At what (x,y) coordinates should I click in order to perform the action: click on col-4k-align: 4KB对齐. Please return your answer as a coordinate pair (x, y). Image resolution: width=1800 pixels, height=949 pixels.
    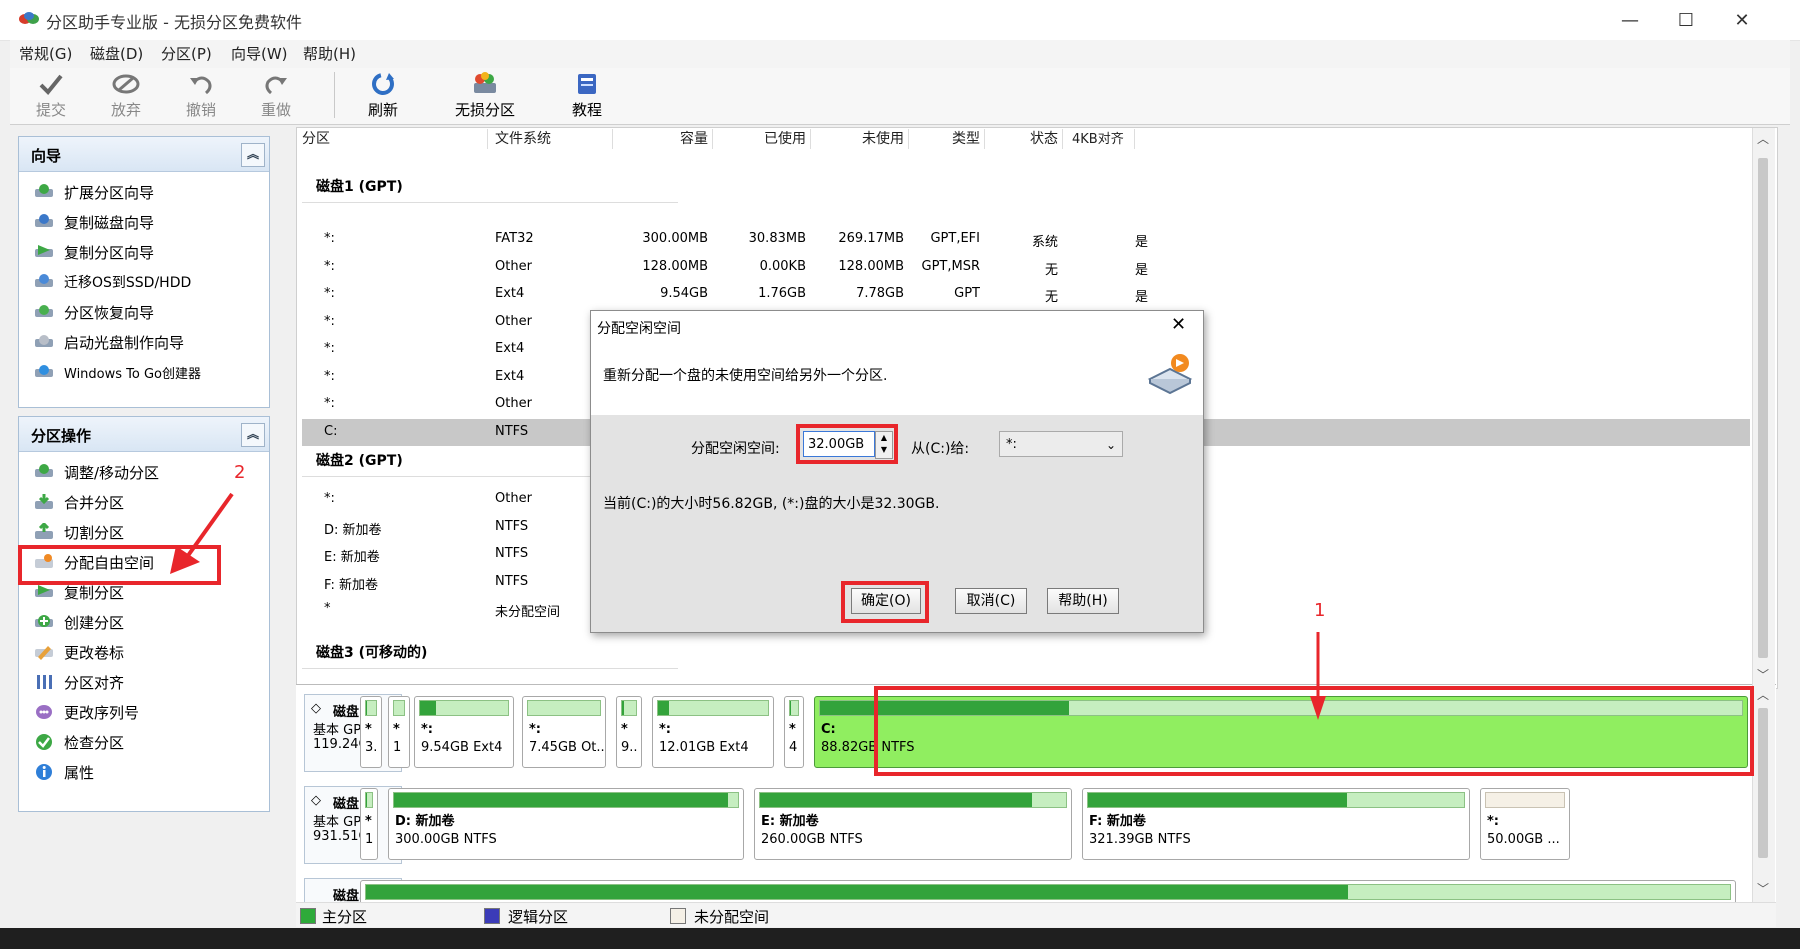
    Looking at the image, I should click on (1098, 139).